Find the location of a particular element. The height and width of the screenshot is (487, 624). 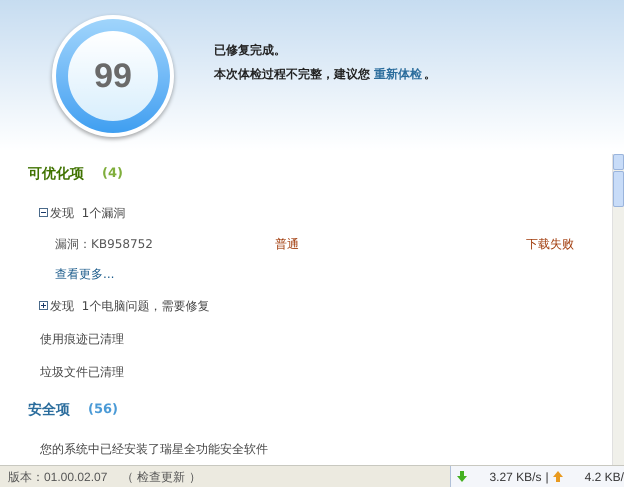

result-text: 垃圾文件已清理 is located at coordinates (82, 372).